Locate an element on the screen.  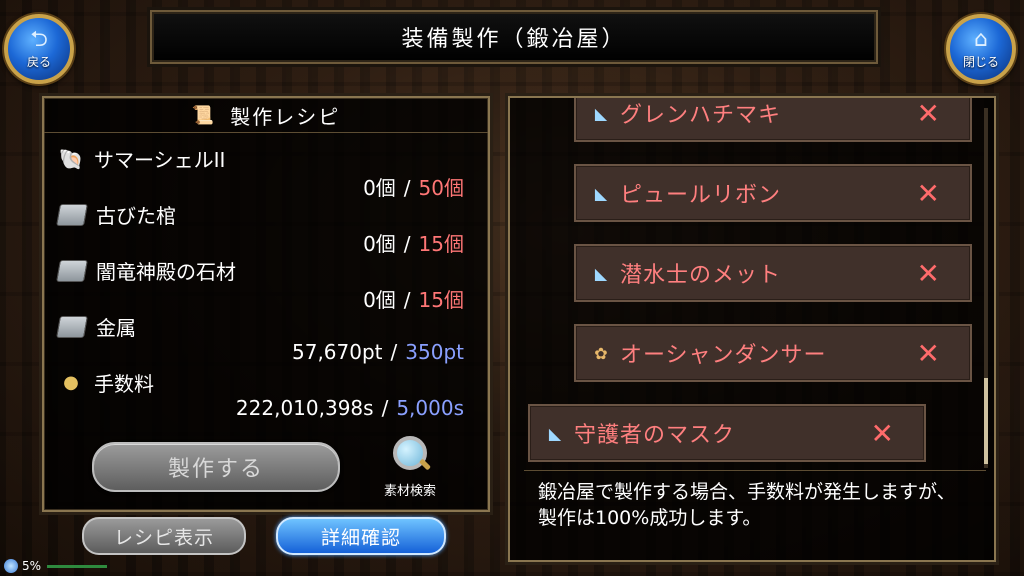
list-item: ◣ 潜水士のメット ✕ is located at coordinates (773, 273).